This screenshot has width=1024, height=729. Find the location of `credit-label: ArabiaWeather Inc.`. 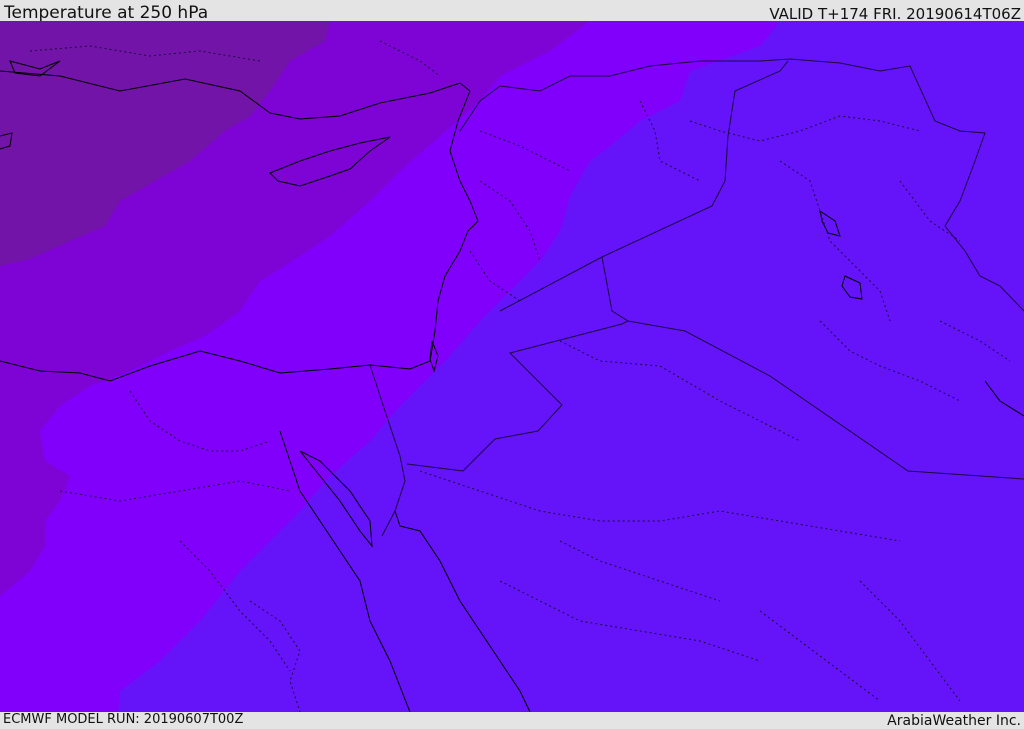

credit-label: ArabiaWeather Inc. is located at coordinates (954, 721).